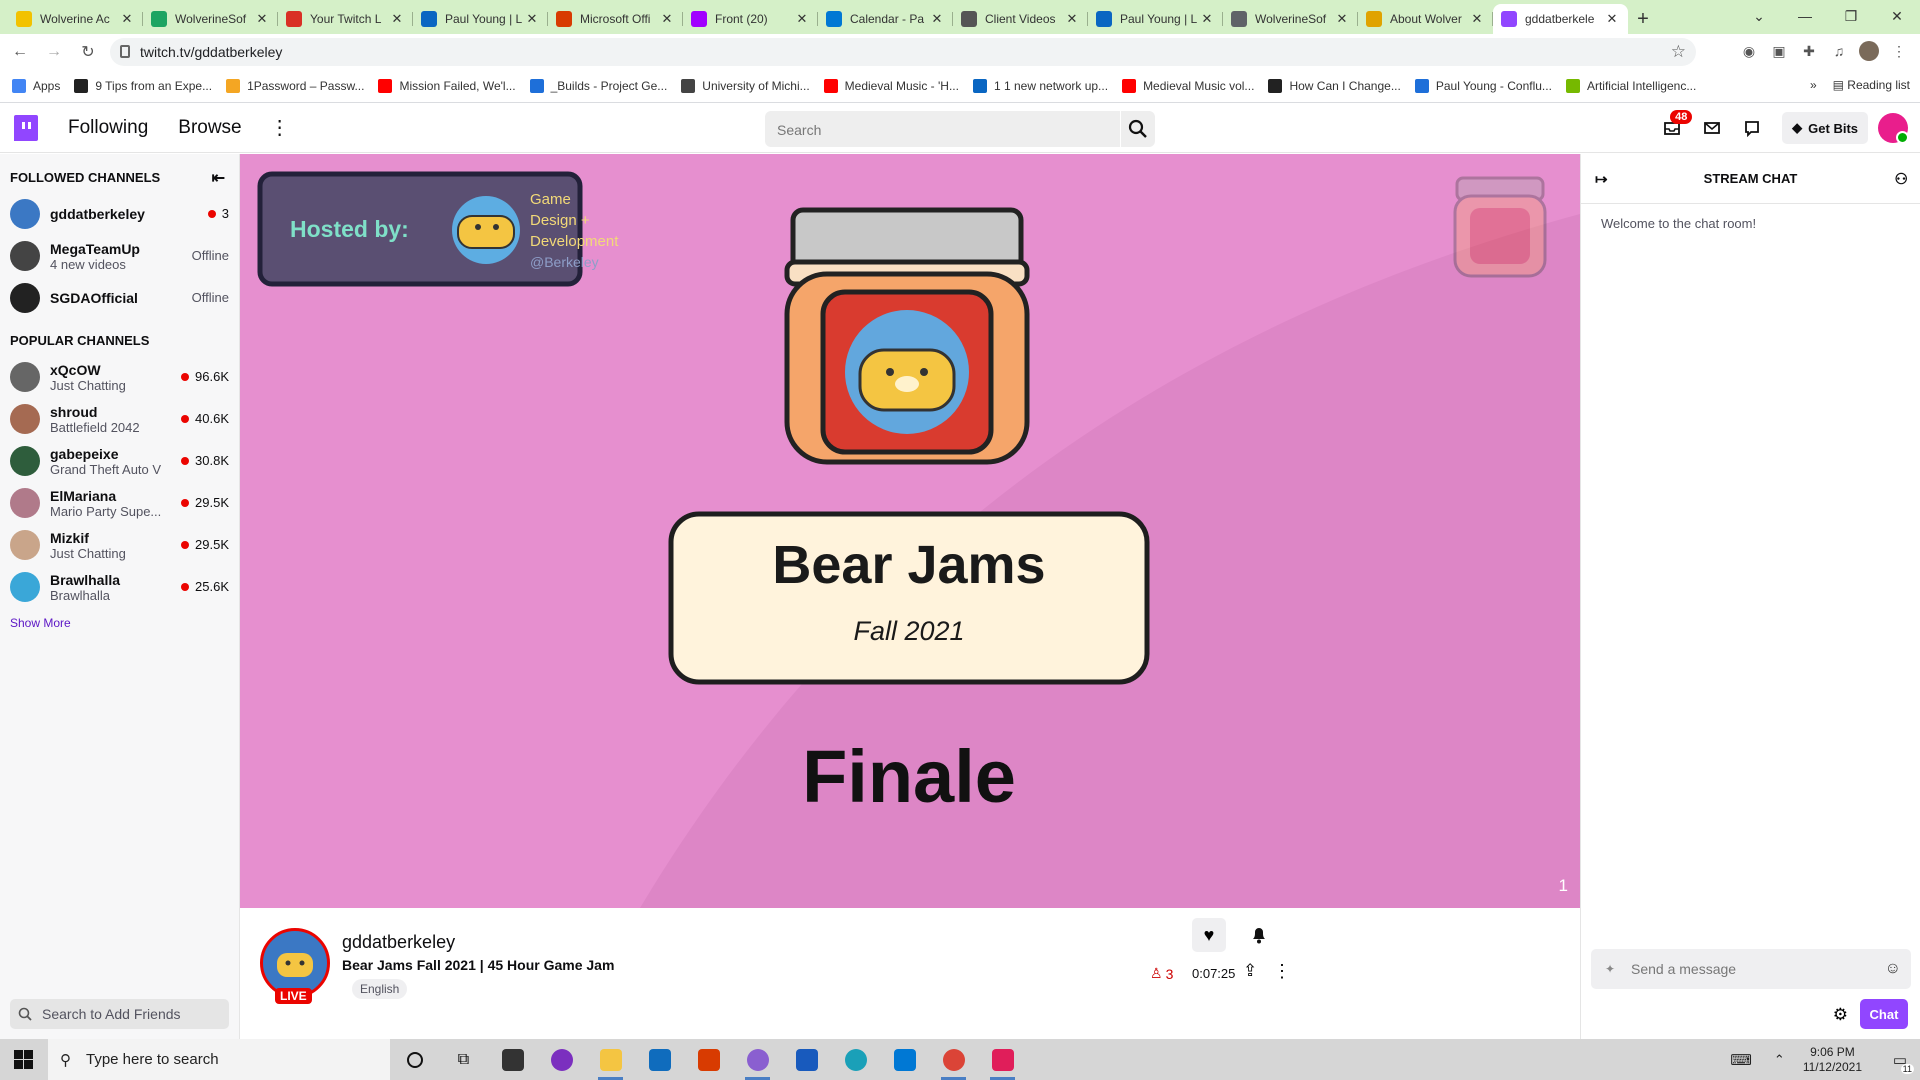  I want to click on close-window-button: ✕, so click(1897, 16).